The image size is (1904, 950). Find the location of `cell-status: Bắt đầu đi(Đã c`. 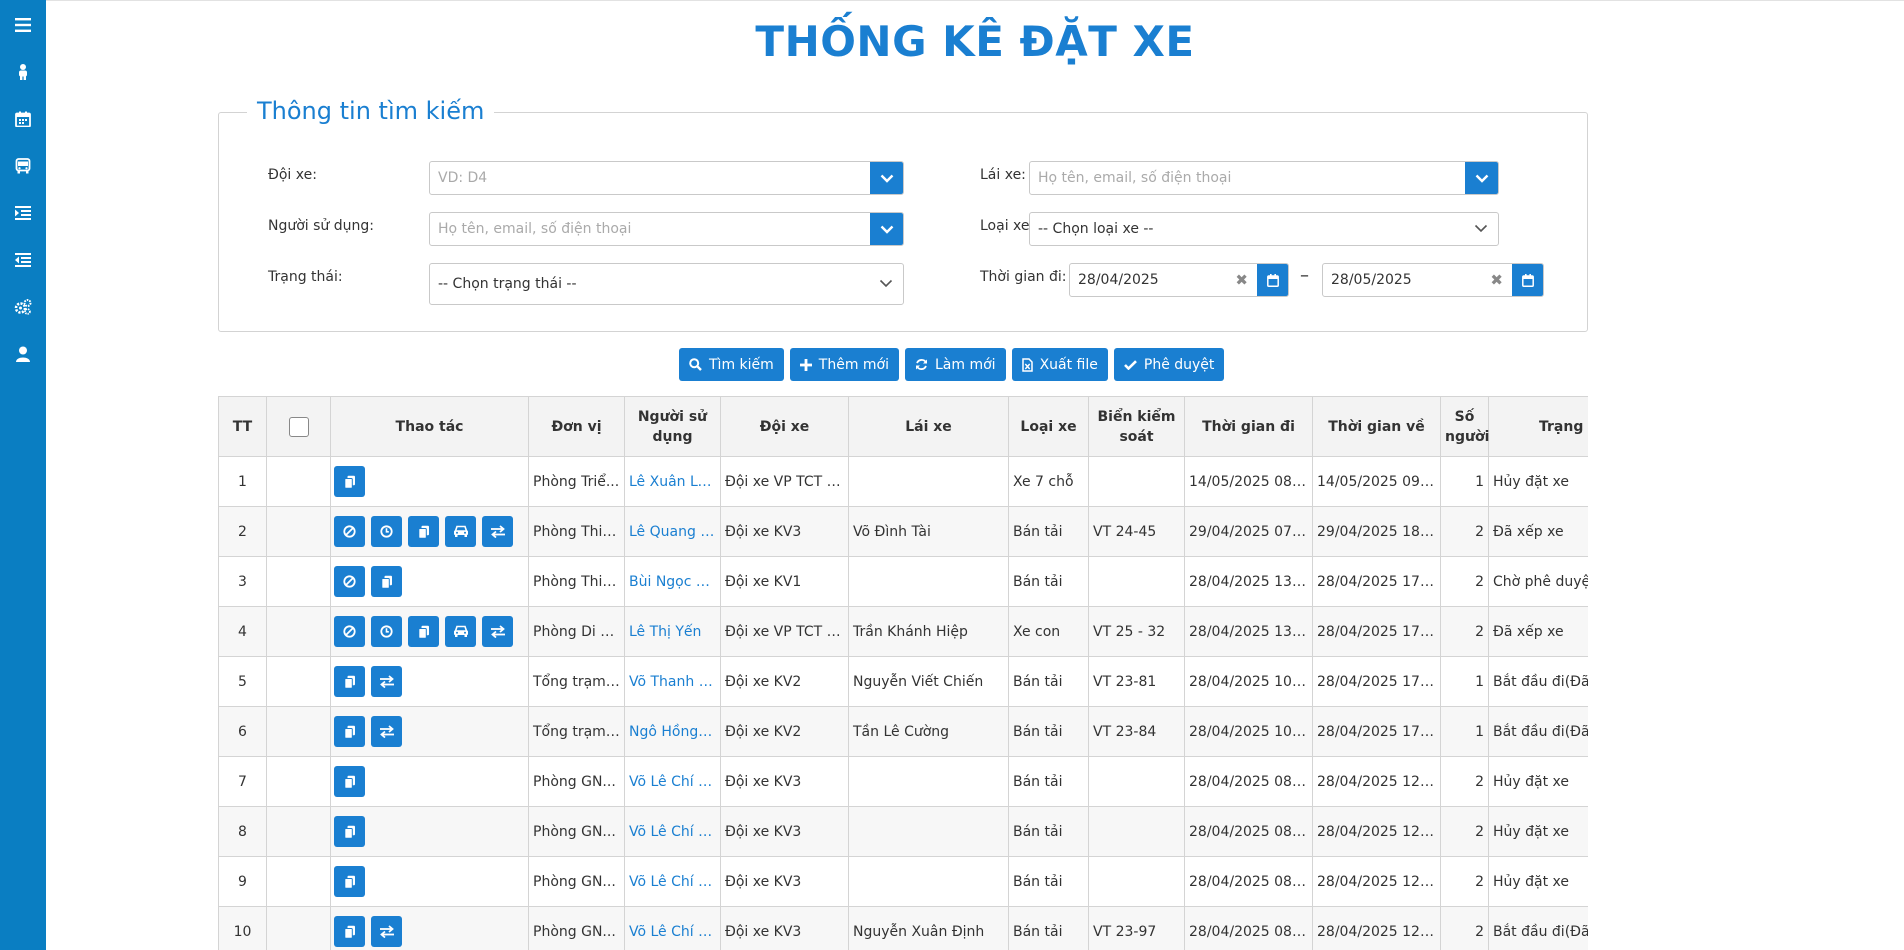

cell-status: Bắt đầu đi(Đã c is located at coordinates (1538, 731).